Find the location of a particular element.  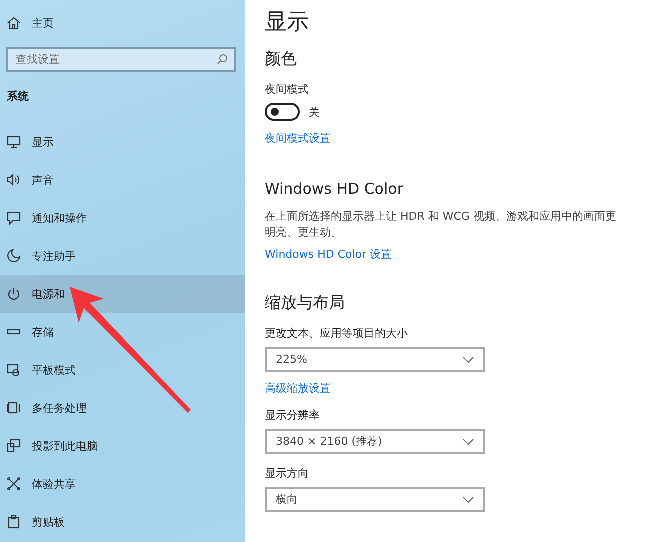

search-field: 查找设置 is located at coordinates (121, 59).